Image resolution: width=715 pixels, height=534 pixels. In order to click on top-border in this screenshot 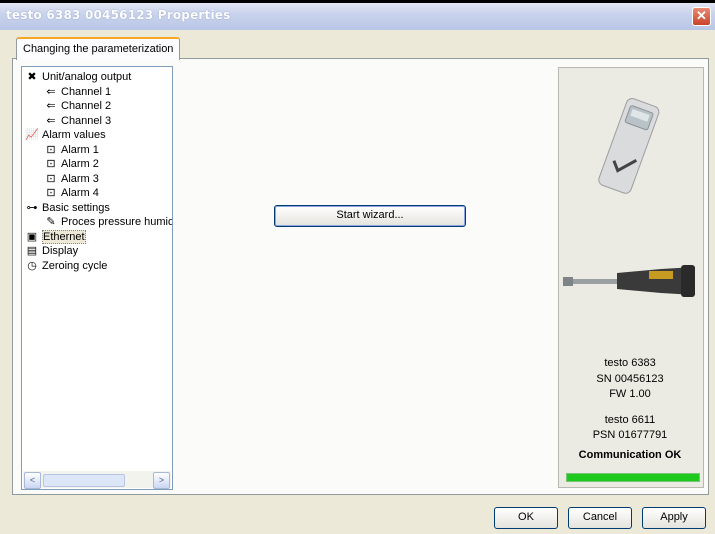, I will do `click(357, 1)`.